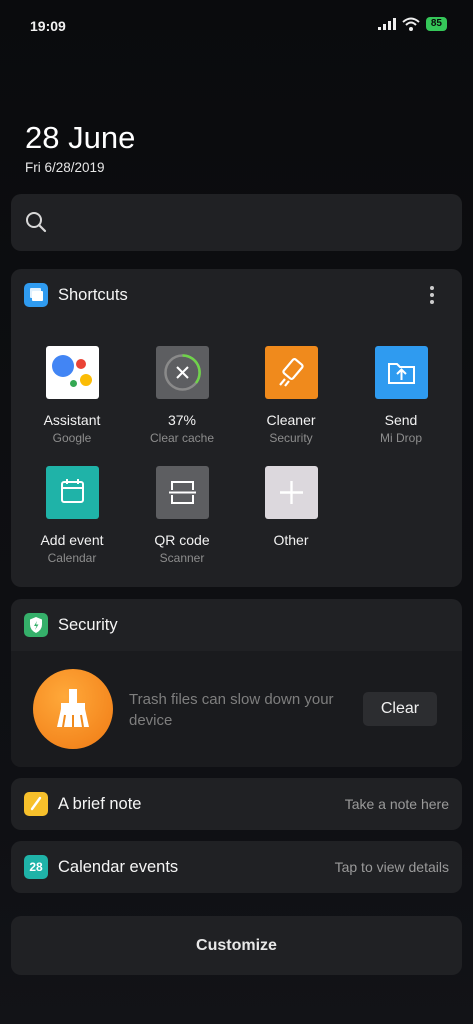 Image resolution: width=473 pixels, height=1024 pixels. I want to click on mi-drop-icon, so click(401, 372).